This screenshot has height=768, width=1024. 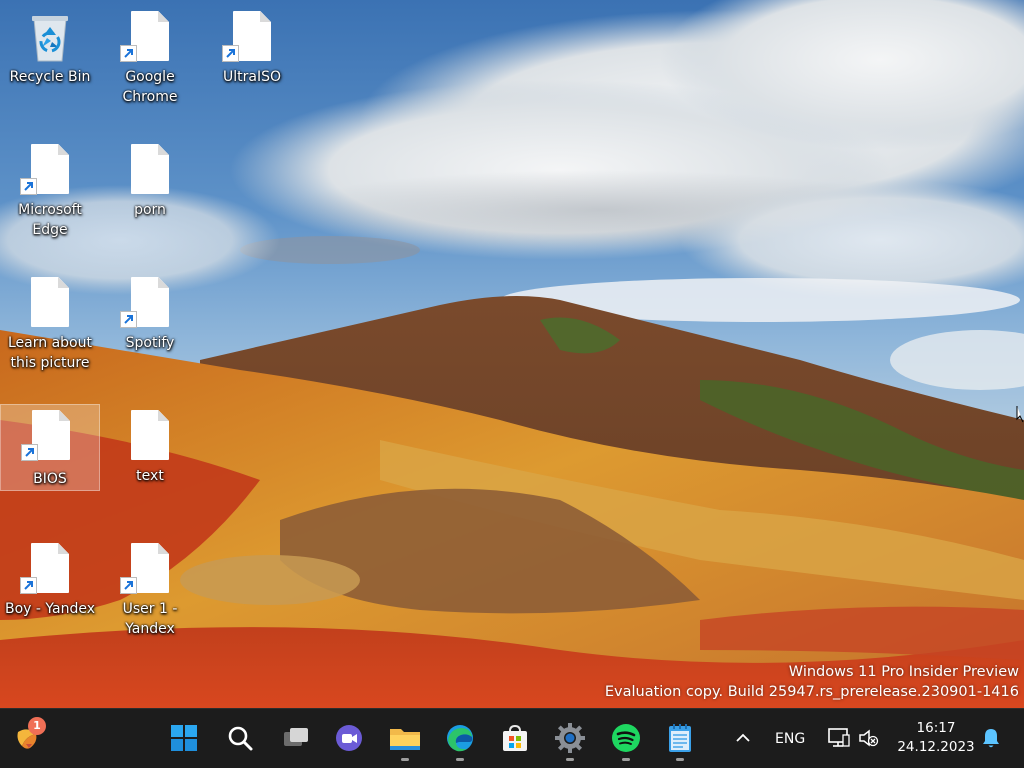 I want to click on desktop-icon-label: BIOS, so click(x=50, y=479).